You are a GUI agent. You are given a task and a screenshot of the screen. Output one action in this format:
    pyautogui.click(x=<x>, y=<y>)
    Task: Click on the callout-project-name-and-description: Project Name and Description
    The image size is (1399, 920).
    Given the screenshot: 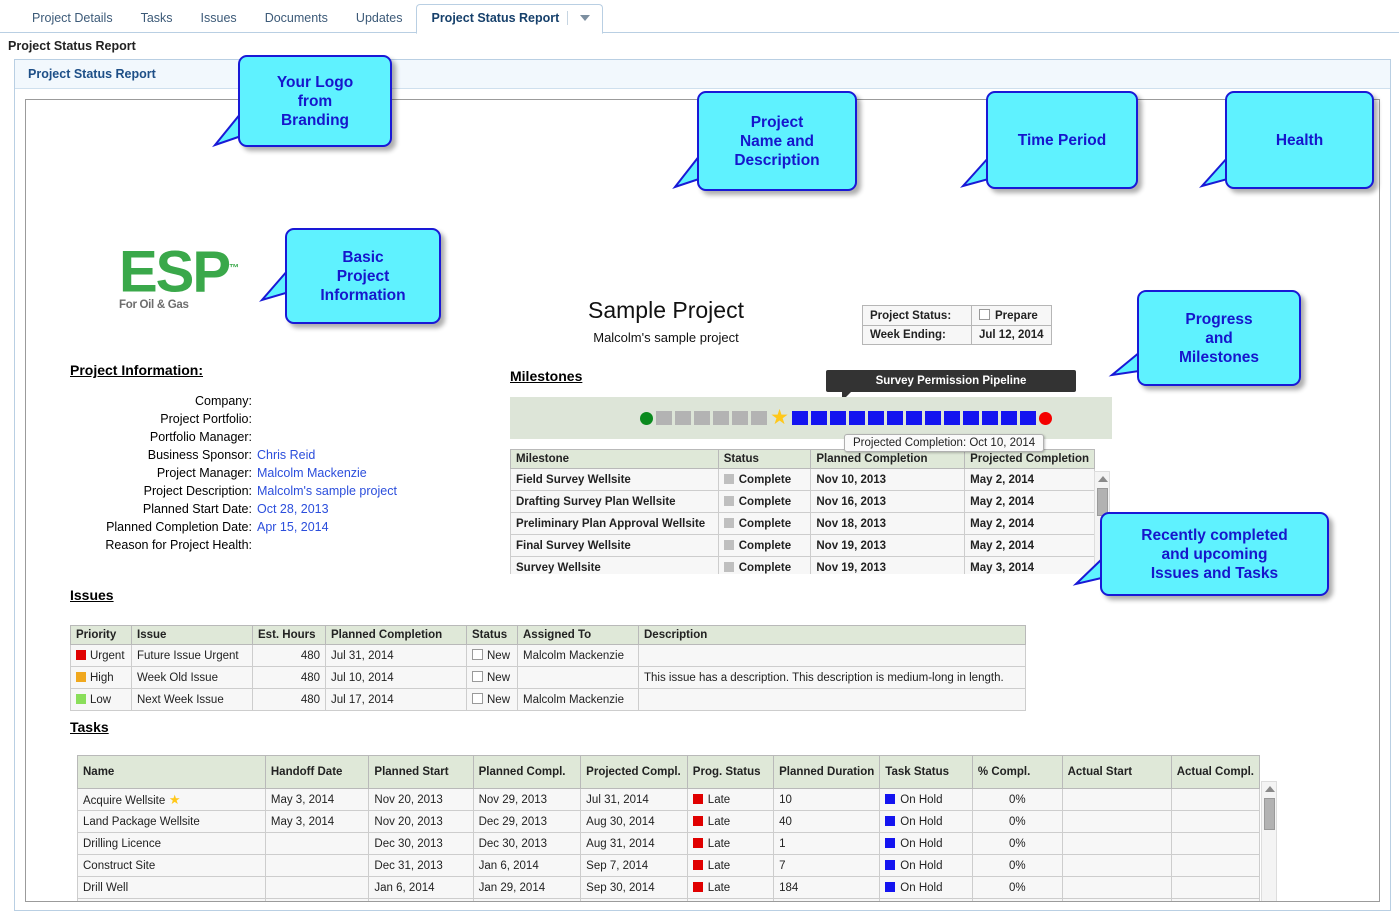 What is the action you would take?
    pyautogui.click(x=777, y=141)
    